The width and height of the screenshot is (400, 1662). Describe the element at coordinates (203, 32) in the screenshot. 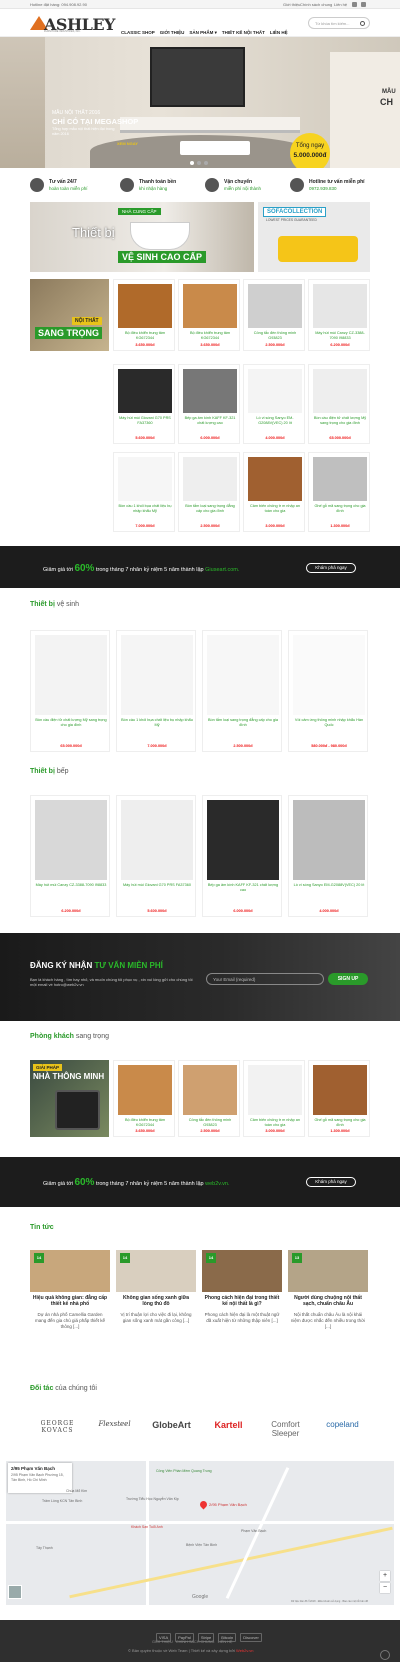

I see `nav-products: SẢN PHẨM ▾` at that location.